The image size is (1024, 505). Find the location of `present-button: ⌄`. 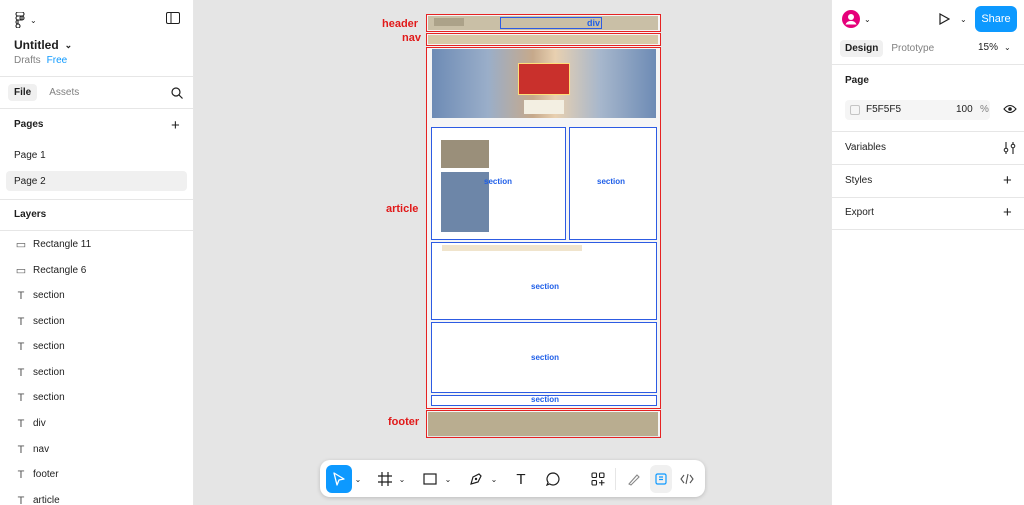

present-button: ⌄ is located at coordinates (952, 19).